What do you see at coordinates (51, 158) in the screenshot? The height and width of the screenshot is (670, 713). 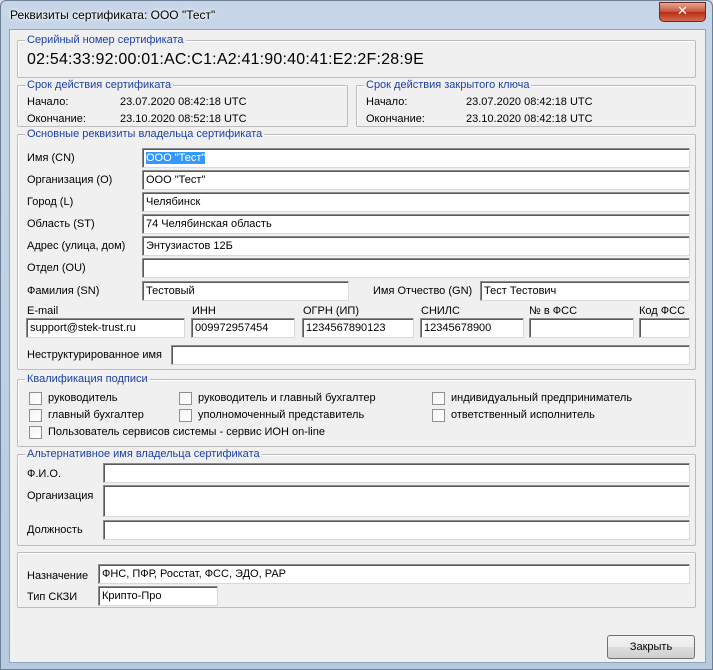 I see `cn-label: Имя (CN)` at bounding box center [51, 158].